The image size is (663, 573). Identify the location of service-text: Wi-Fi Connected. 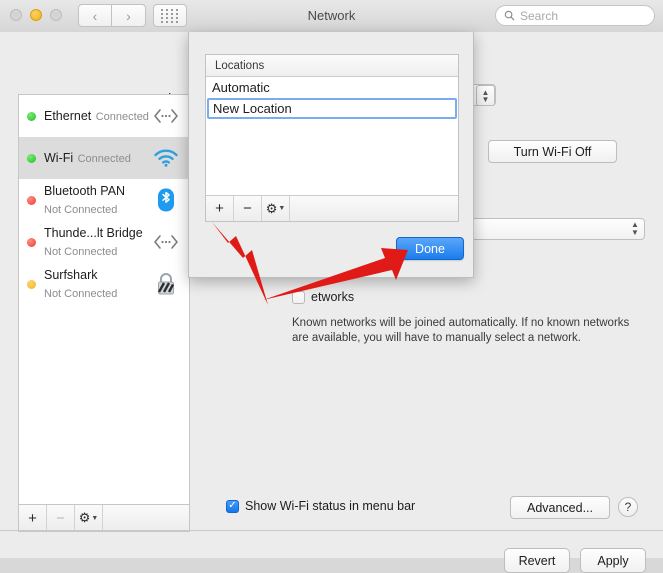
(97, 158).